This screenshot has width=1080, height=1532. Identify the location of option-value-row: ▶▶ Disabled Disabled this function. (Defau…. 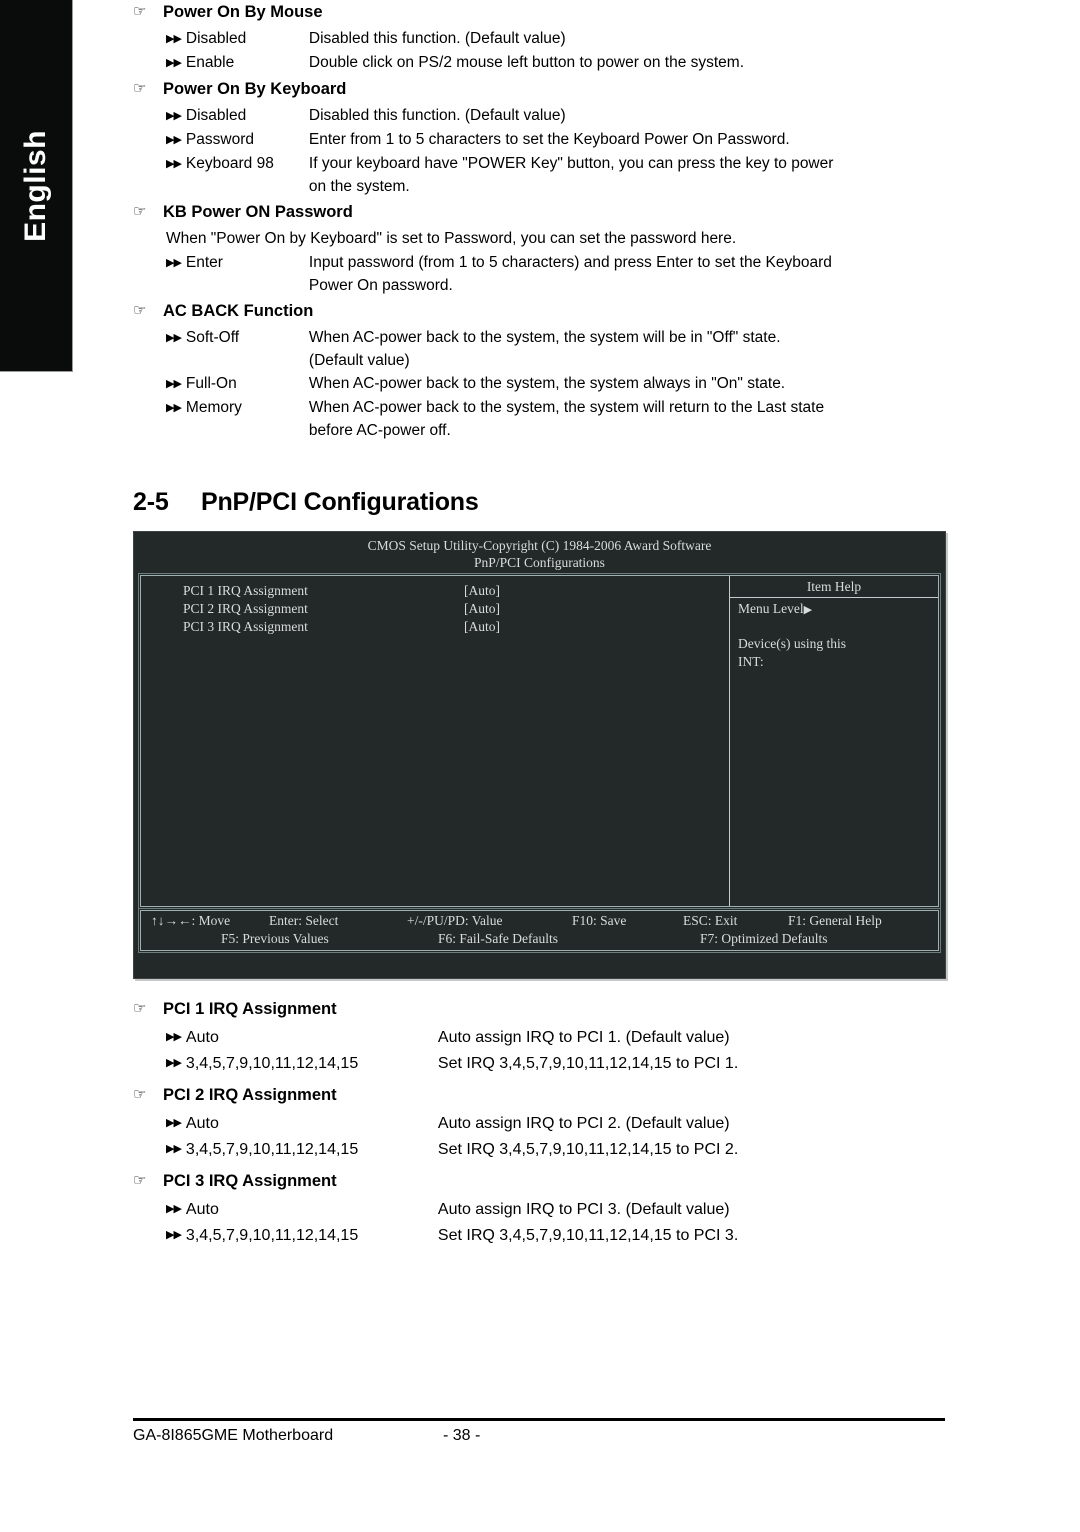
(559, 39).